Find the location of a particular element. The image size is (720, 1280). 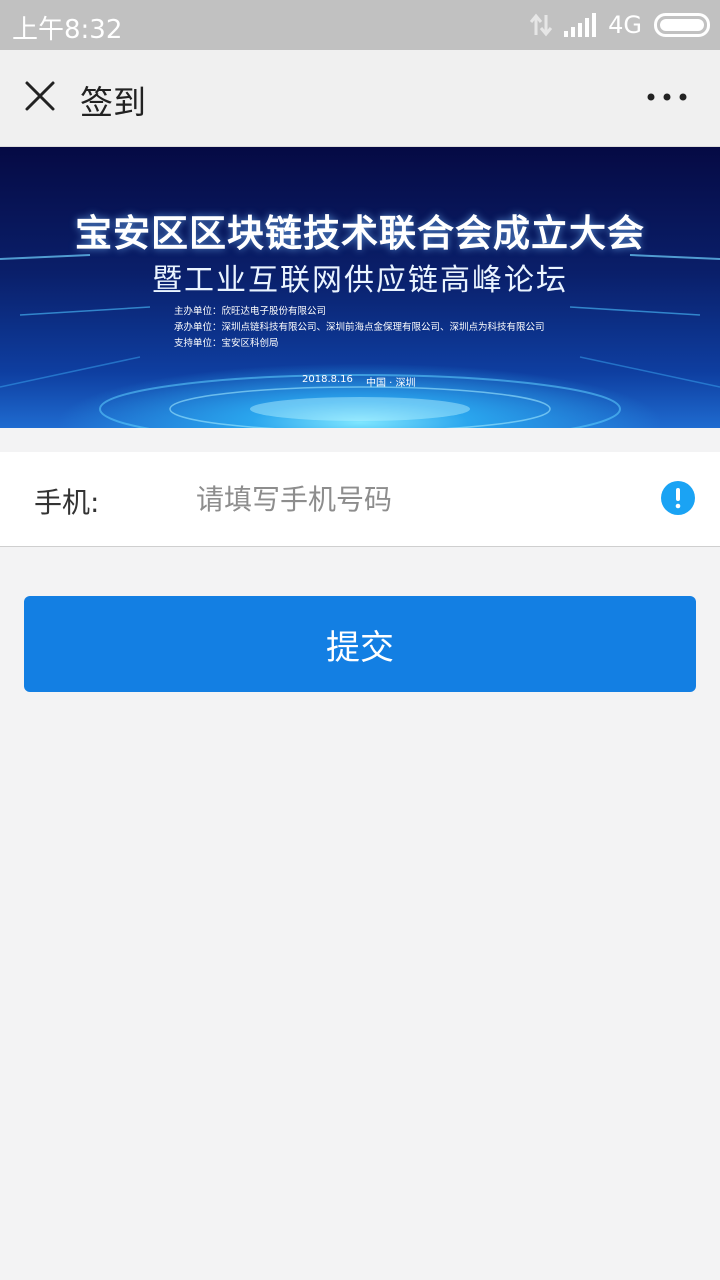

event-location: 中国 · 深圳 is located at coordinates (391, 383).